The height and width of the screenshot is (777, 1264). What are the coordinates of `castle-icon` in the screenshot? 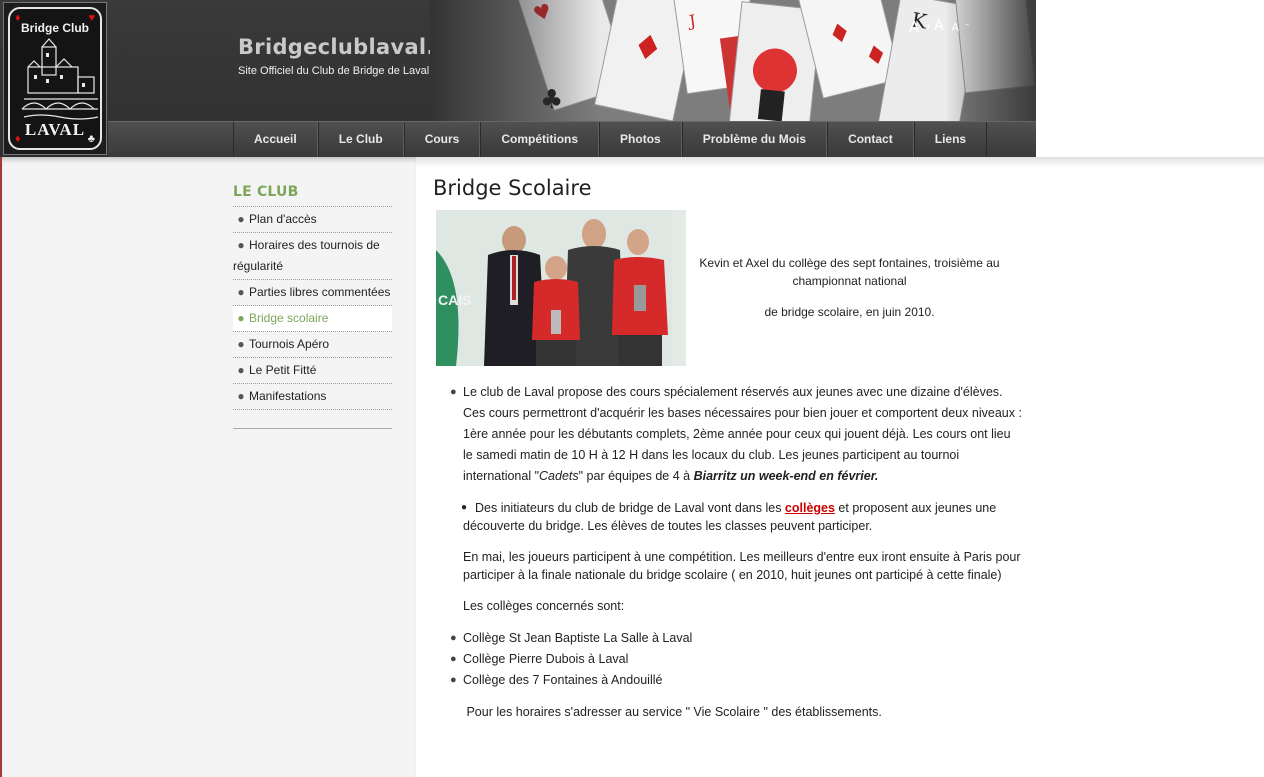 It's located at (60, 79).